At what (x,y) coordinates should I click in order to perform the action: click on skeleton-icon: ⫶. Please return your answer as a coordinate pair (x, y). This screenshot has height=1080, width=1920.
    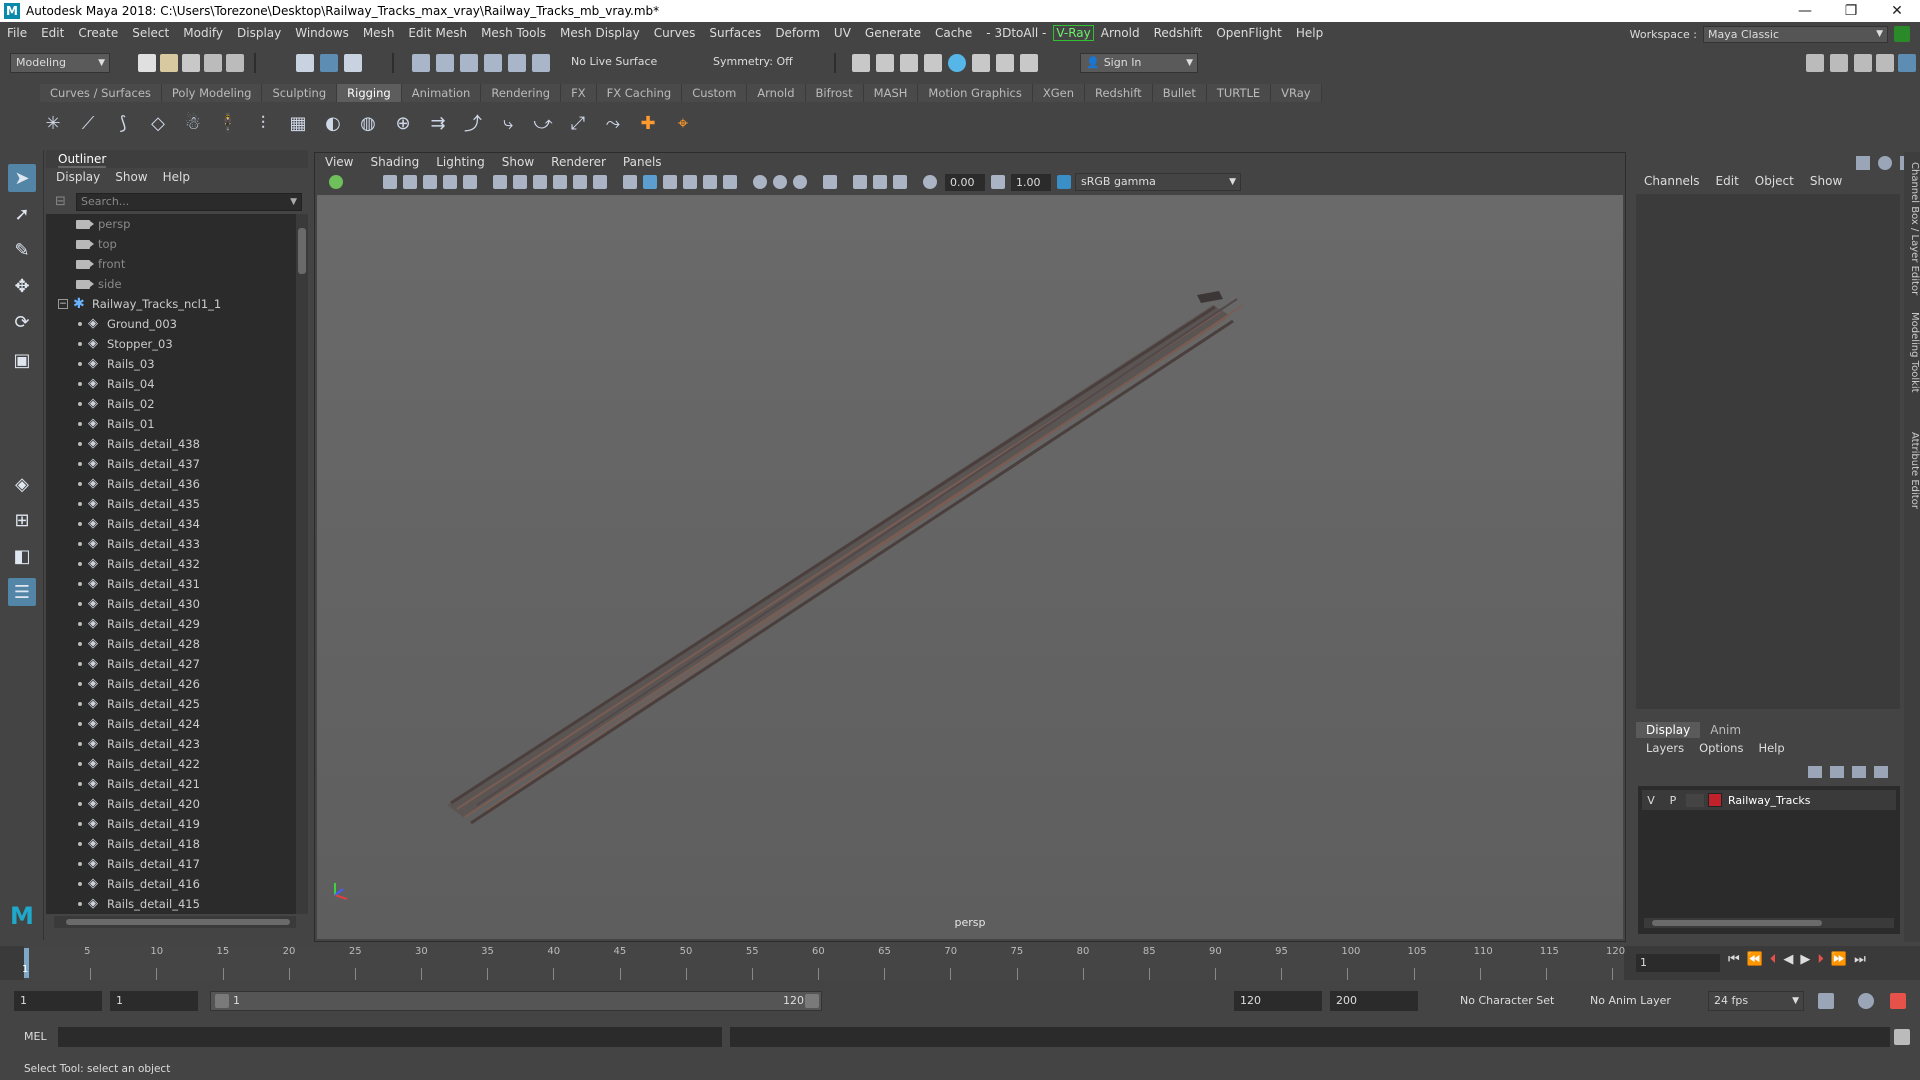
    Looking at the image, I should click on (263, 123).